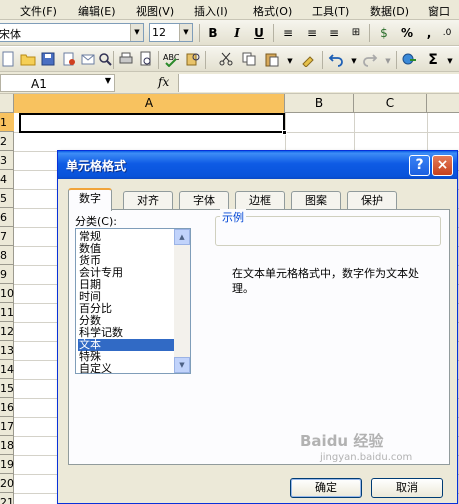 The height and width of the screenshot is (504, 459). What do you see at coordinates (7, 293) in the screenshot?
I see `row-header: 10` at bounding box center [7, 293].